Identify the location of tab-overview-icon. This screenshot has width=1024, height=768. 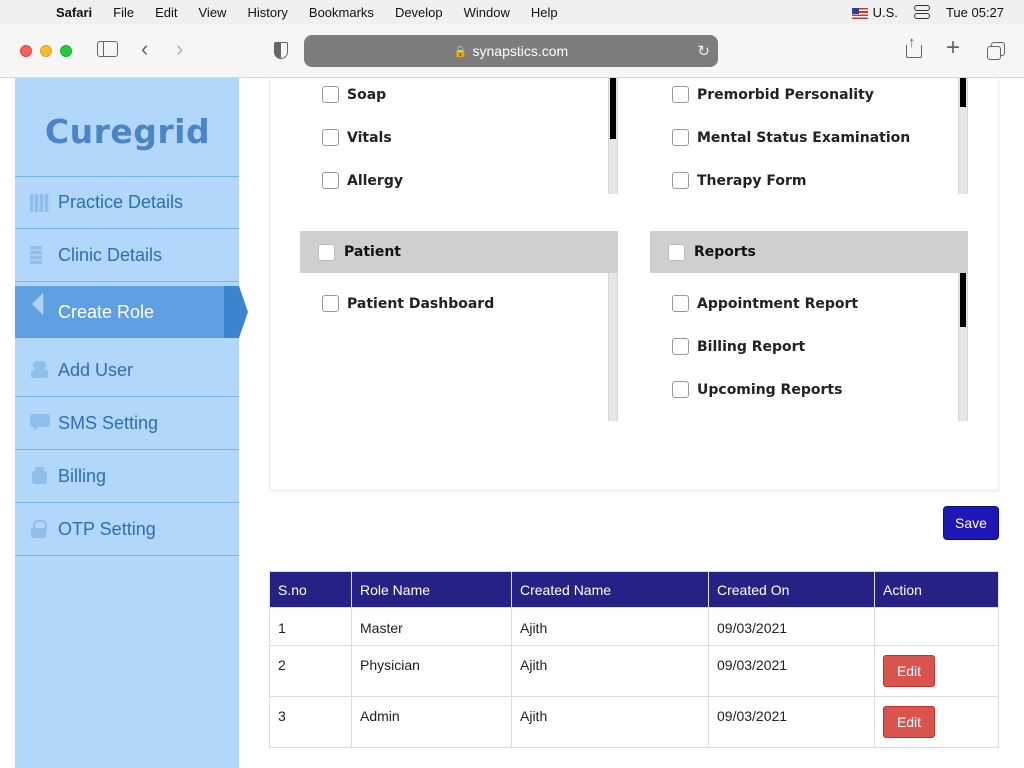
(996, 51).